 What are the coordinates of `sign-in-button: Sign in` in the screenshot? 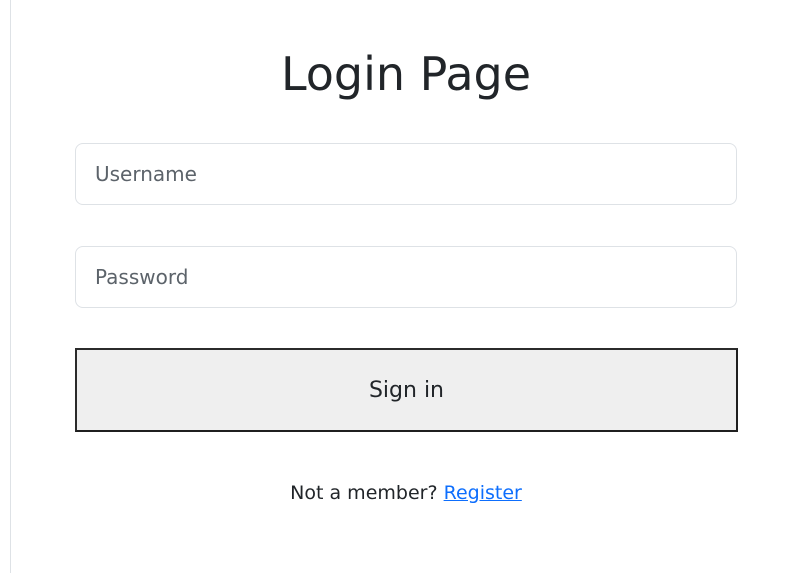 It's located at (406, 390).